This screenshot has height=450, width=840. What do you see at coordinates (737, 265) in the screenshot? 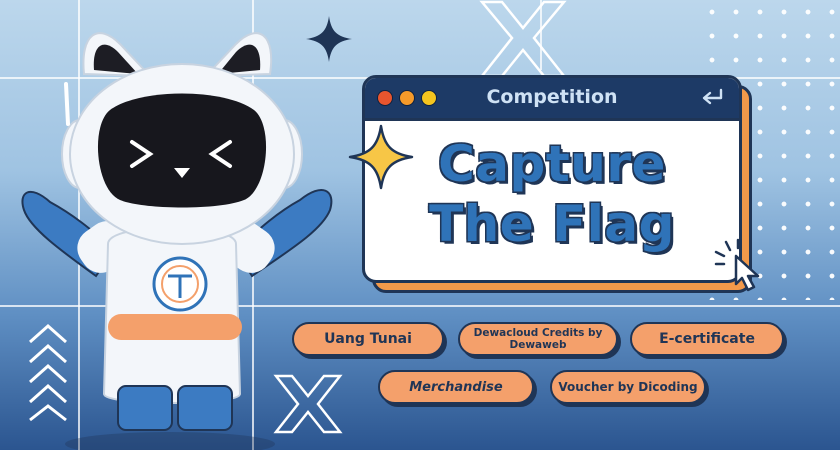
I see `cursor-click-icon` at bounding box center [737, 265].